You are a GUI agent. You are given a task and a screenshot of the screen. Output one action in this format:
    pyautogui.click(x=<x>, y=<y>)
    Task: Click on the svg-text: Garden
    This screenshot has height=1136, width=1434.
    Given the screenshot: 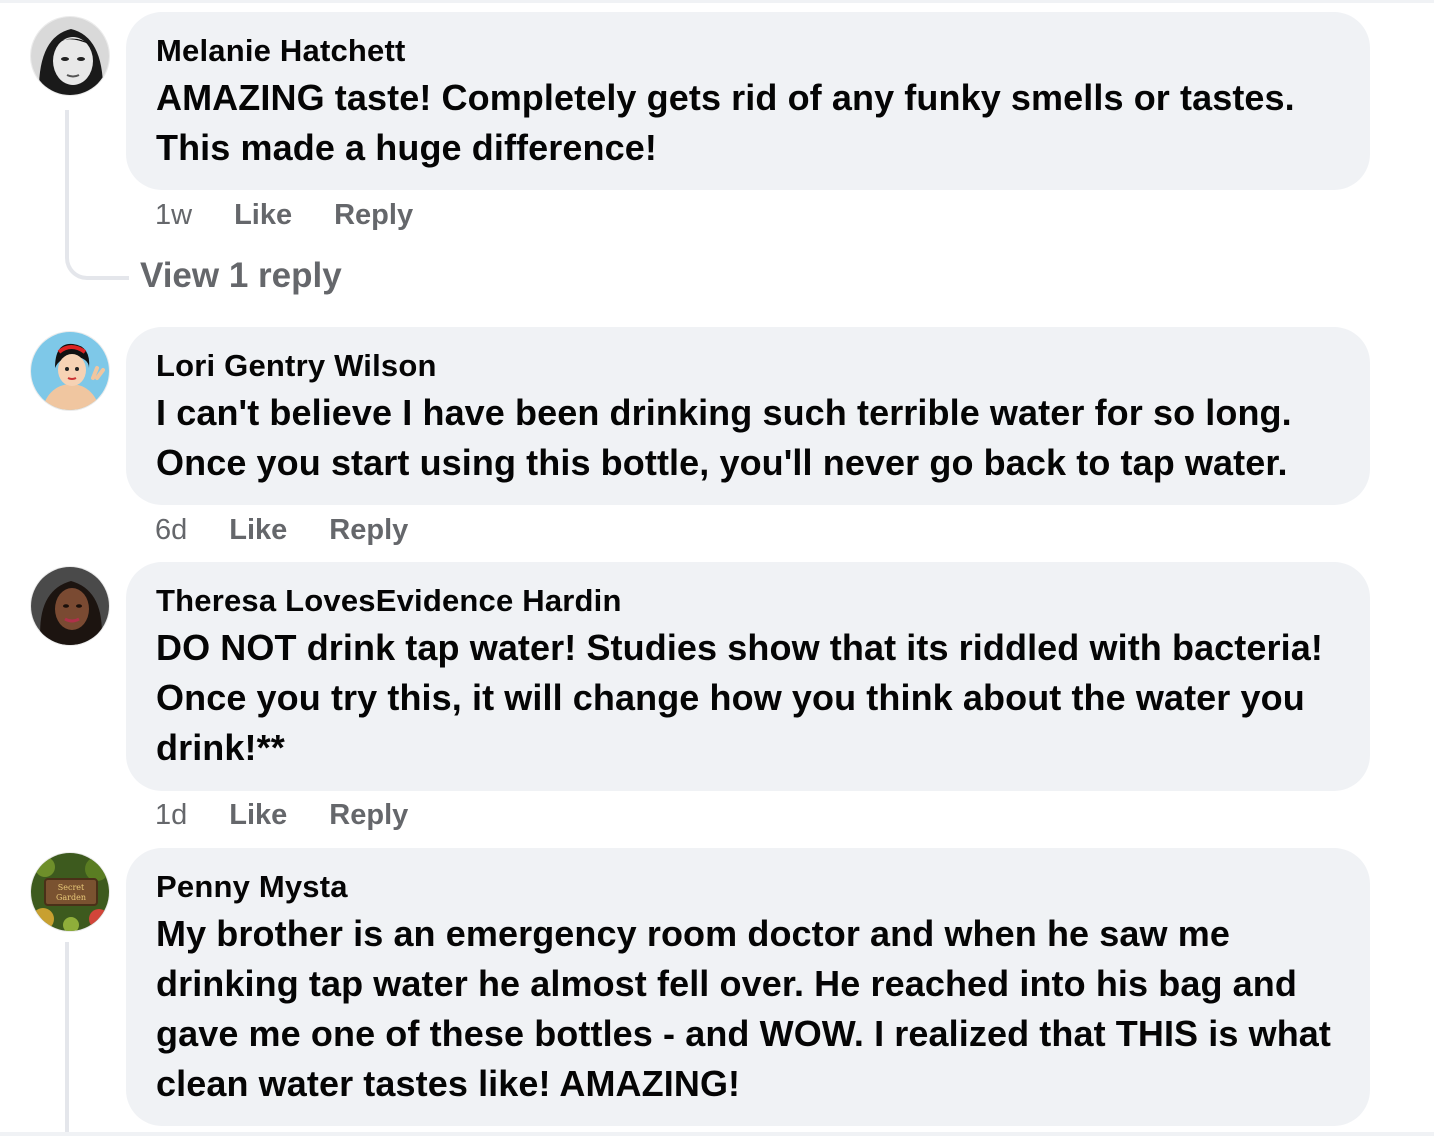 What is the action you would take?
    pyautogui.click(x=71, y=897)
    